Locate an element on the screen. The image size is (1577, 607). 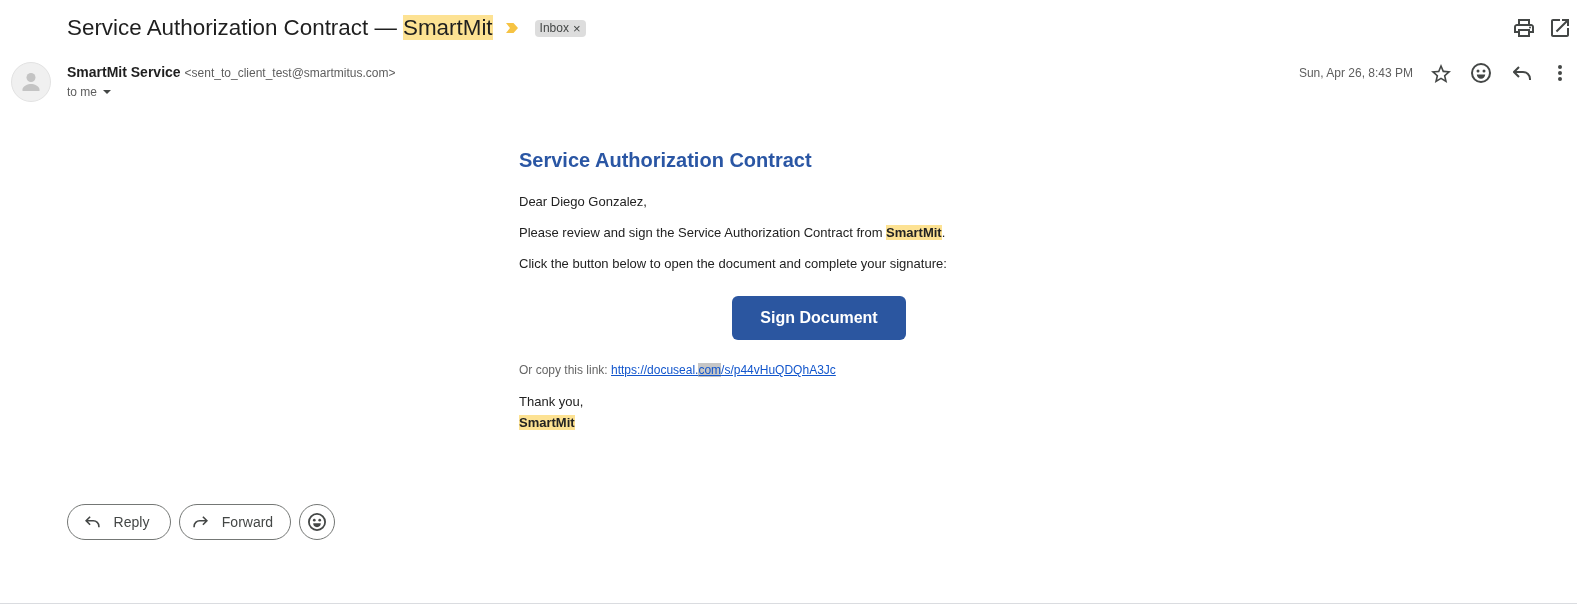
message-date: Sun, Apr 26, 8:43 PM is located at coordinates (1355, 73).